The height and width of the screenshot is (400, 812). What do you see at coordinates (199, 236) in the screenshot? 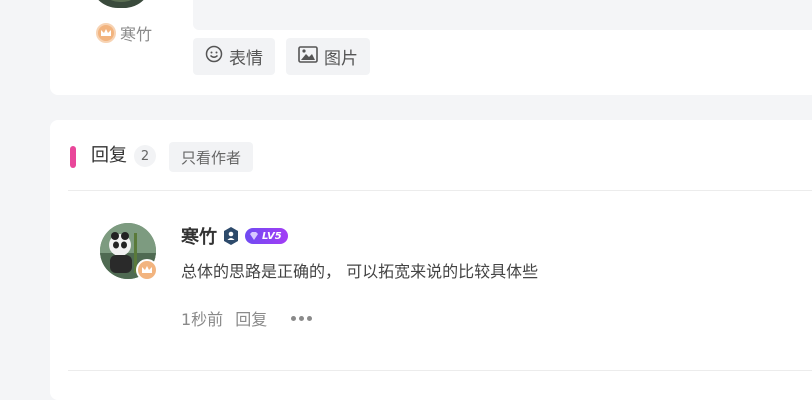
I see `comment-username: 寒竹` at bounding box center [199, 236].